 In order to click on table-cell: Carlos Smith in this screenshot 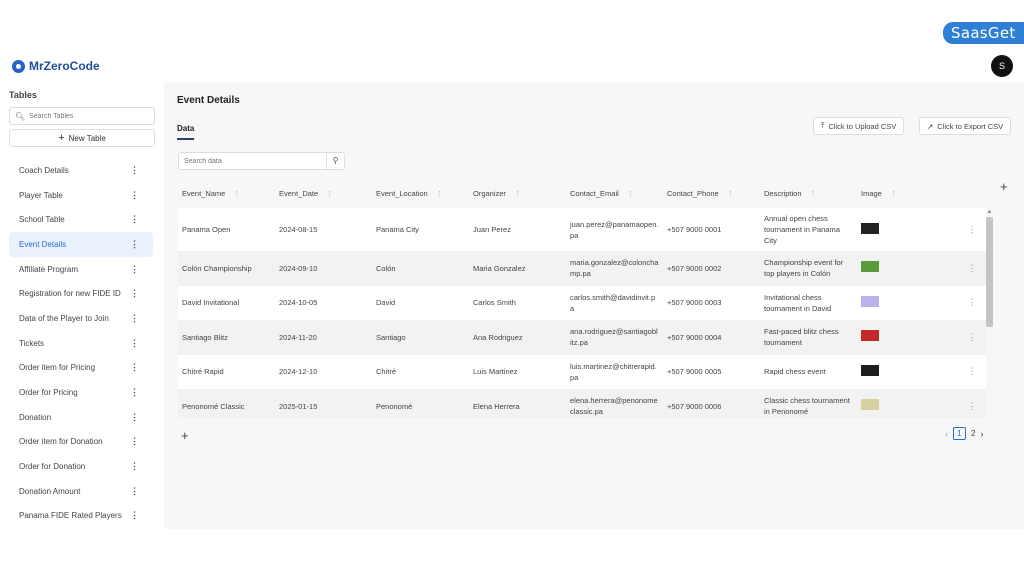, I will do `click(517, 303)`.